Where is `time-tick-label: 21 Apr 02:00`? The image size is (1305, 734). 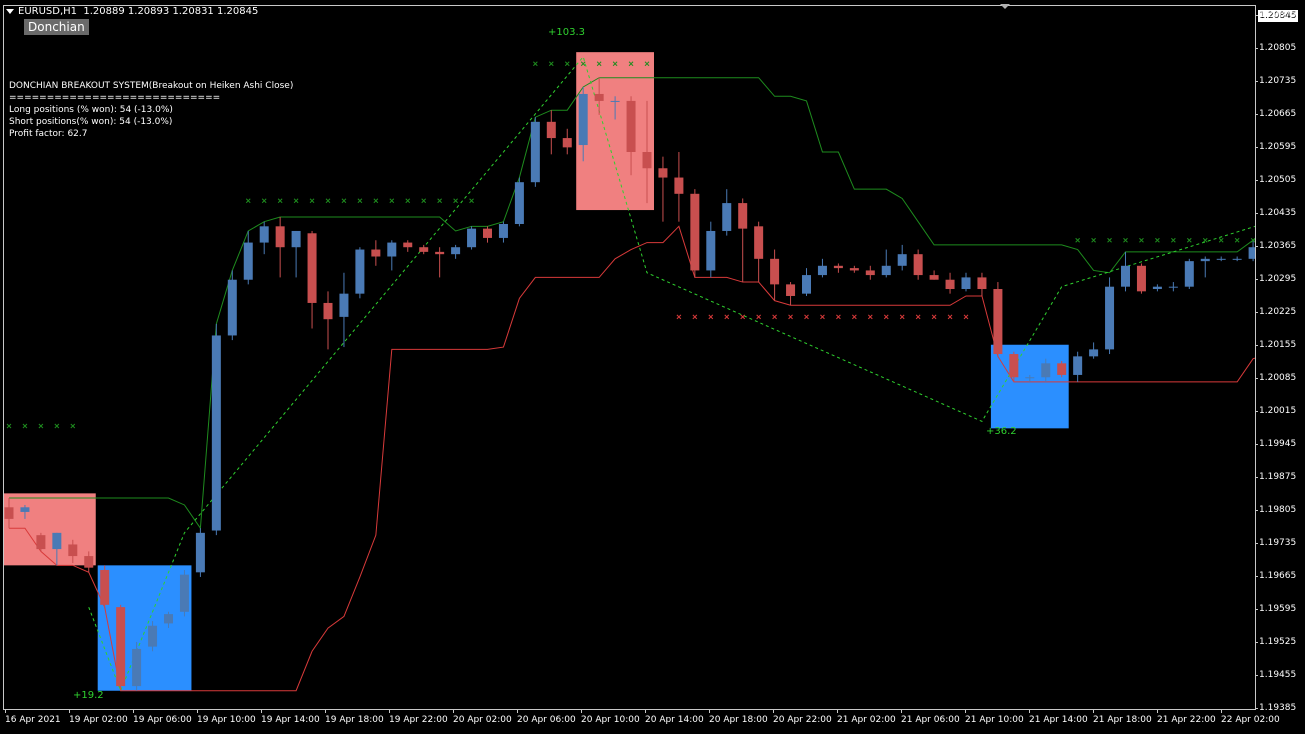
time-tick-label: 21 Apr 02:00 is located at coordinates (866, 717).